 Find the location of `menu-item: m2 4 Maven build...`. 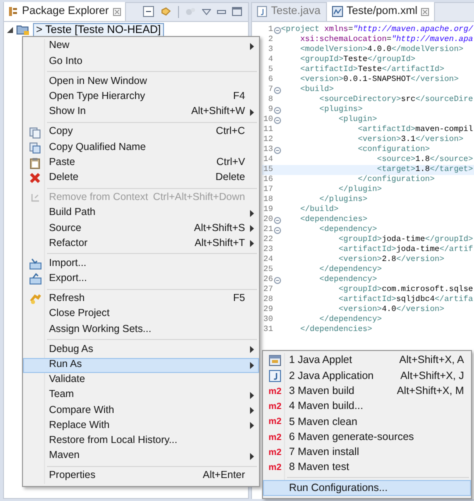

menu-item: m2 4 Maven build... is located at coordinates (367, 406).